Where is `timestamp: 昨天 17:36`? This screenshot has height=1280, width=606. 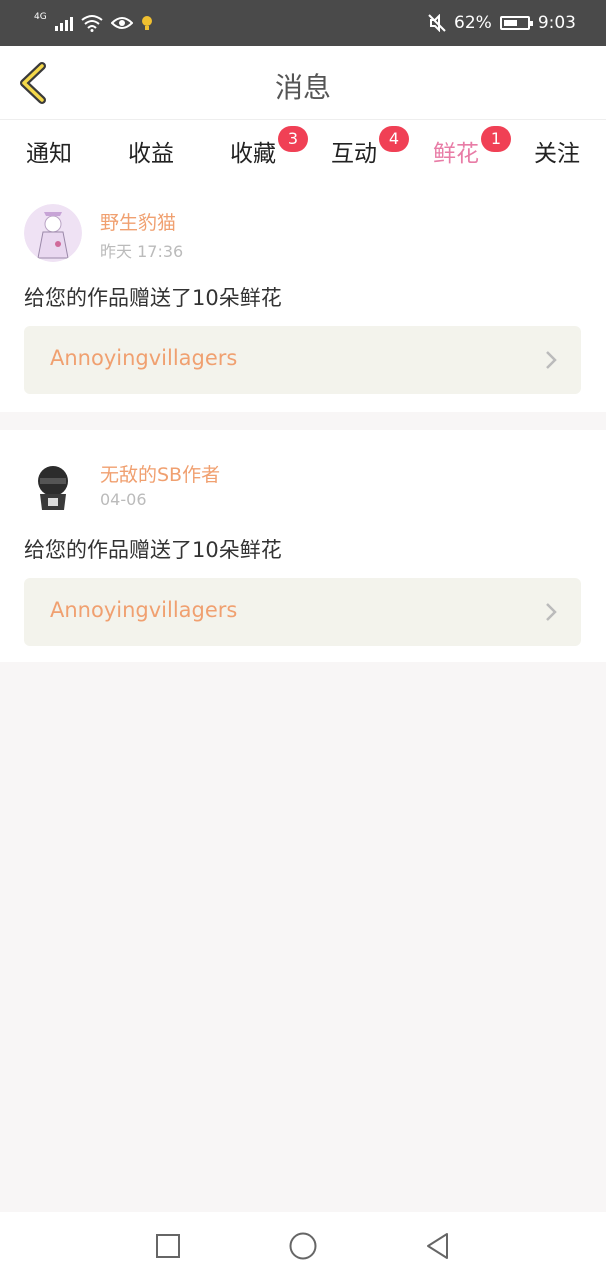
timestamp: 昨天 17:36 is located at coordinates (142, 251).